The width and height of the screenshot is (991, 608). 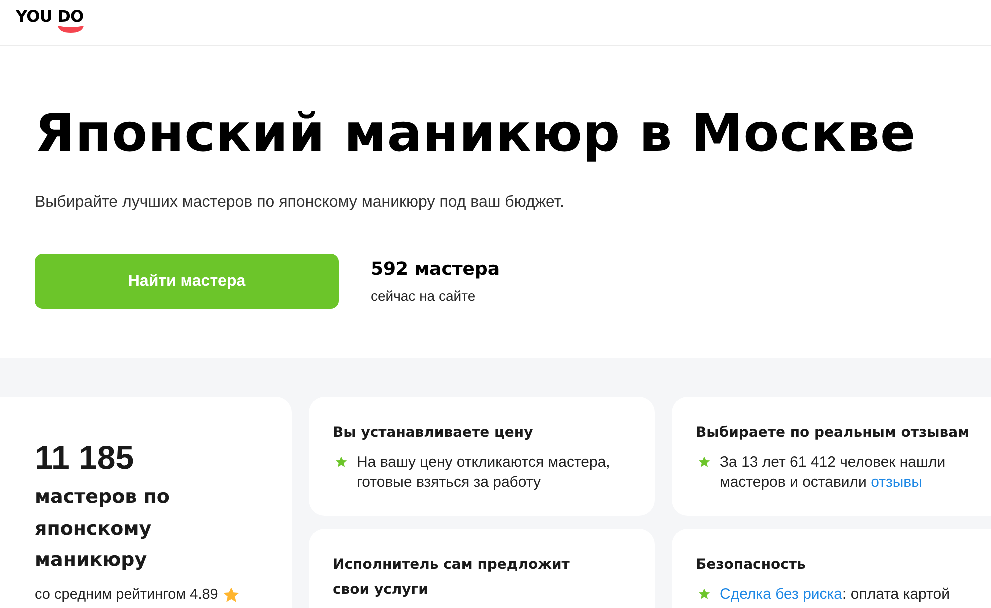 I want to click on smile-icon, so click(x=71, y=29).